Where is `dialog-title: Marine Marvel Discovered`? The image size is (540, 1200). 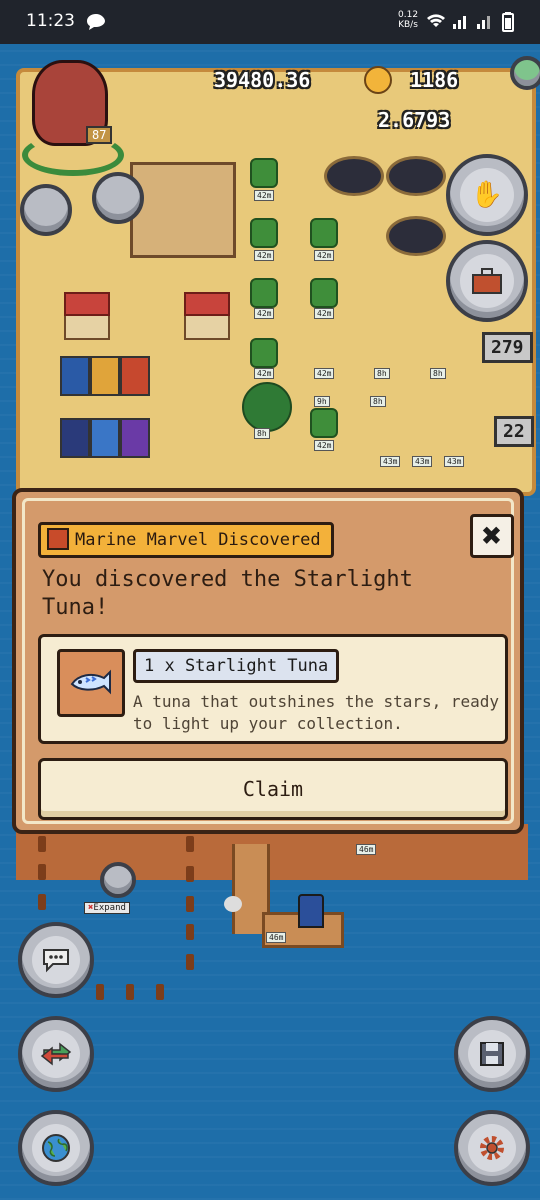 dialog-title: Marine Marvel Discovered is located at coordinates (186, 540).